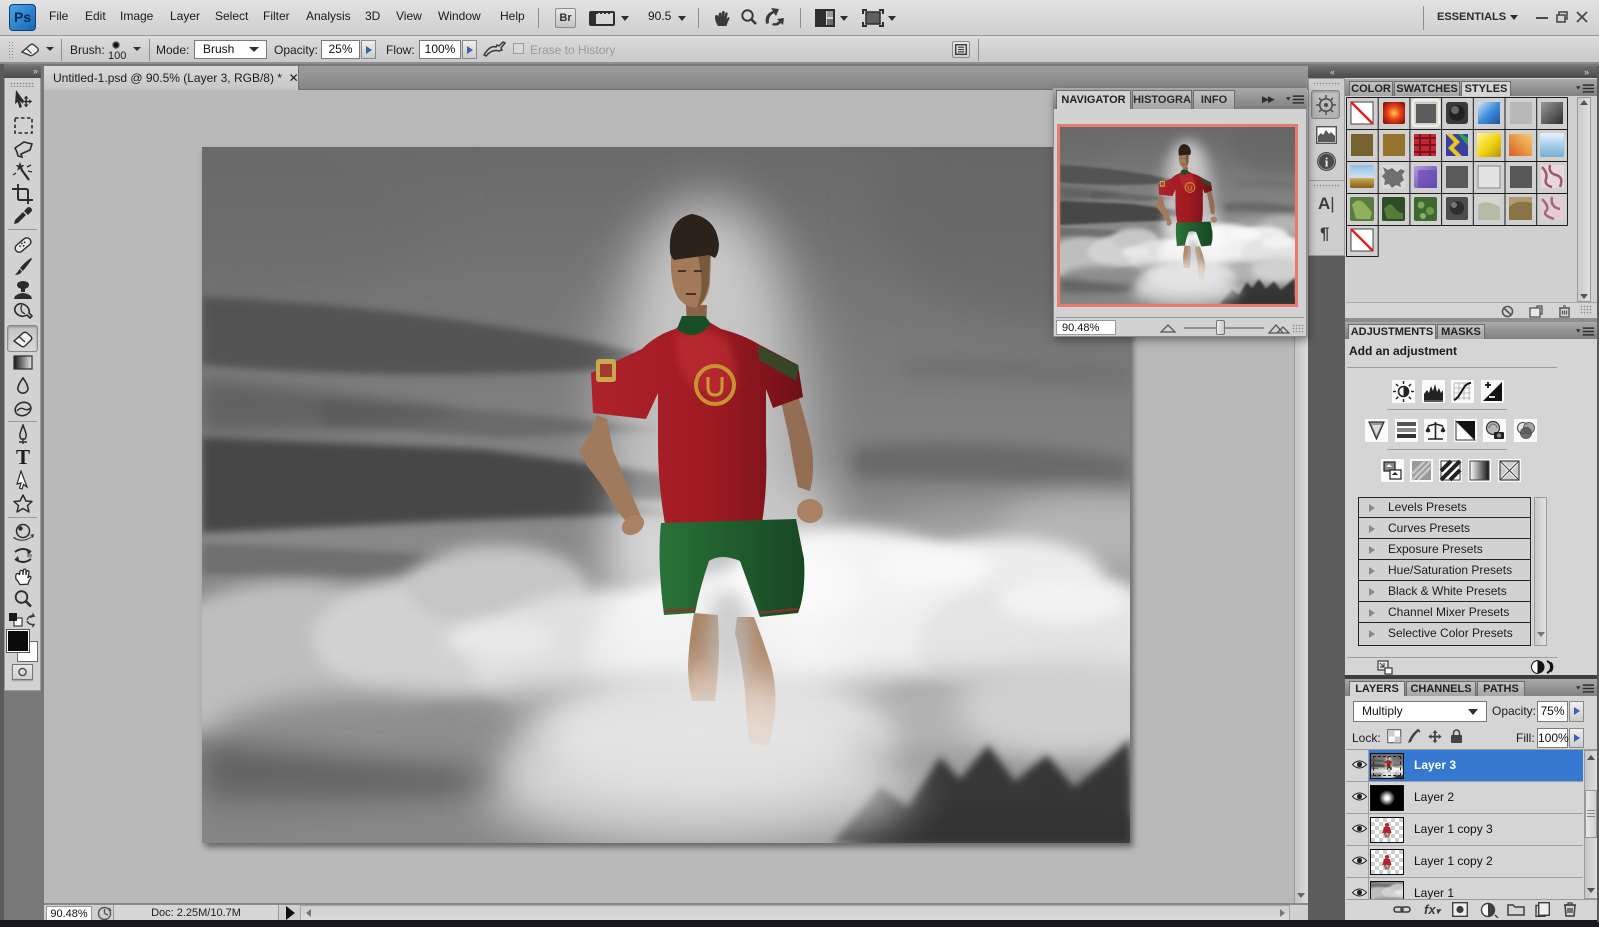  Describe the element at coordinates (1327, 162) in the screenshot. I see `svg-text: i` at that location.